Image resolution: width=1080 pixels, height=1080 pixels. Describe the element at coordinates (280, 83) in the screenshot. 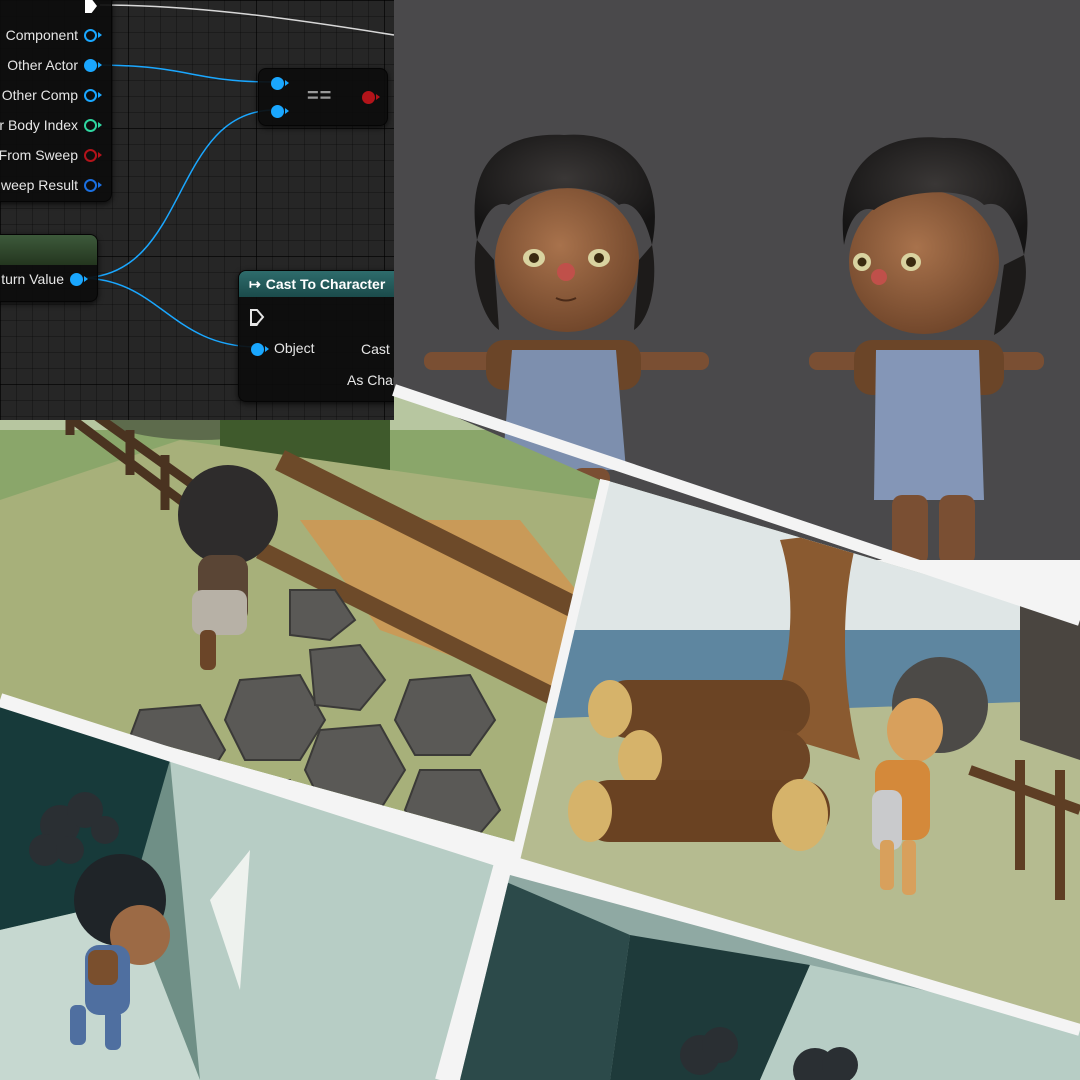

I see `input-a-pin-icon` at that location.